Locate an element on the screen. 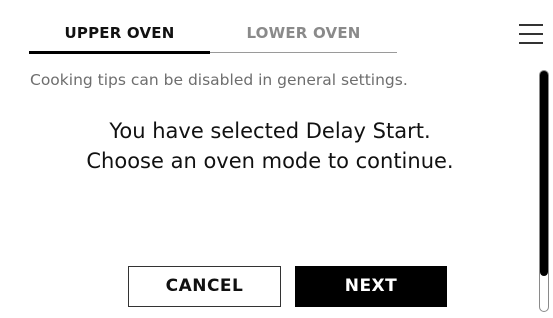  menu-bar-top is located at coordinates (531, 25).